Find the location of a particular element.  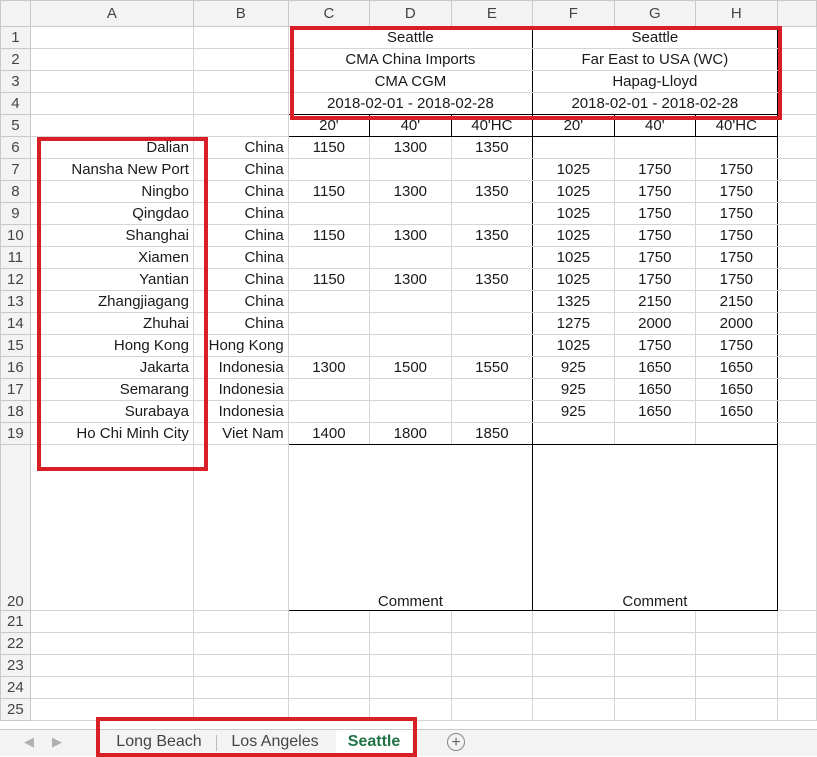

row-header: 7 is located at coordinates (15, 169).